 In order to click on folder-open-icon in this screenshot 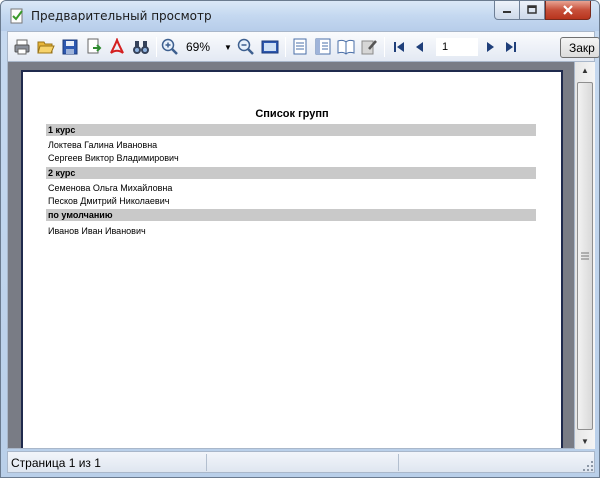, I will do `click(46, 47)`.